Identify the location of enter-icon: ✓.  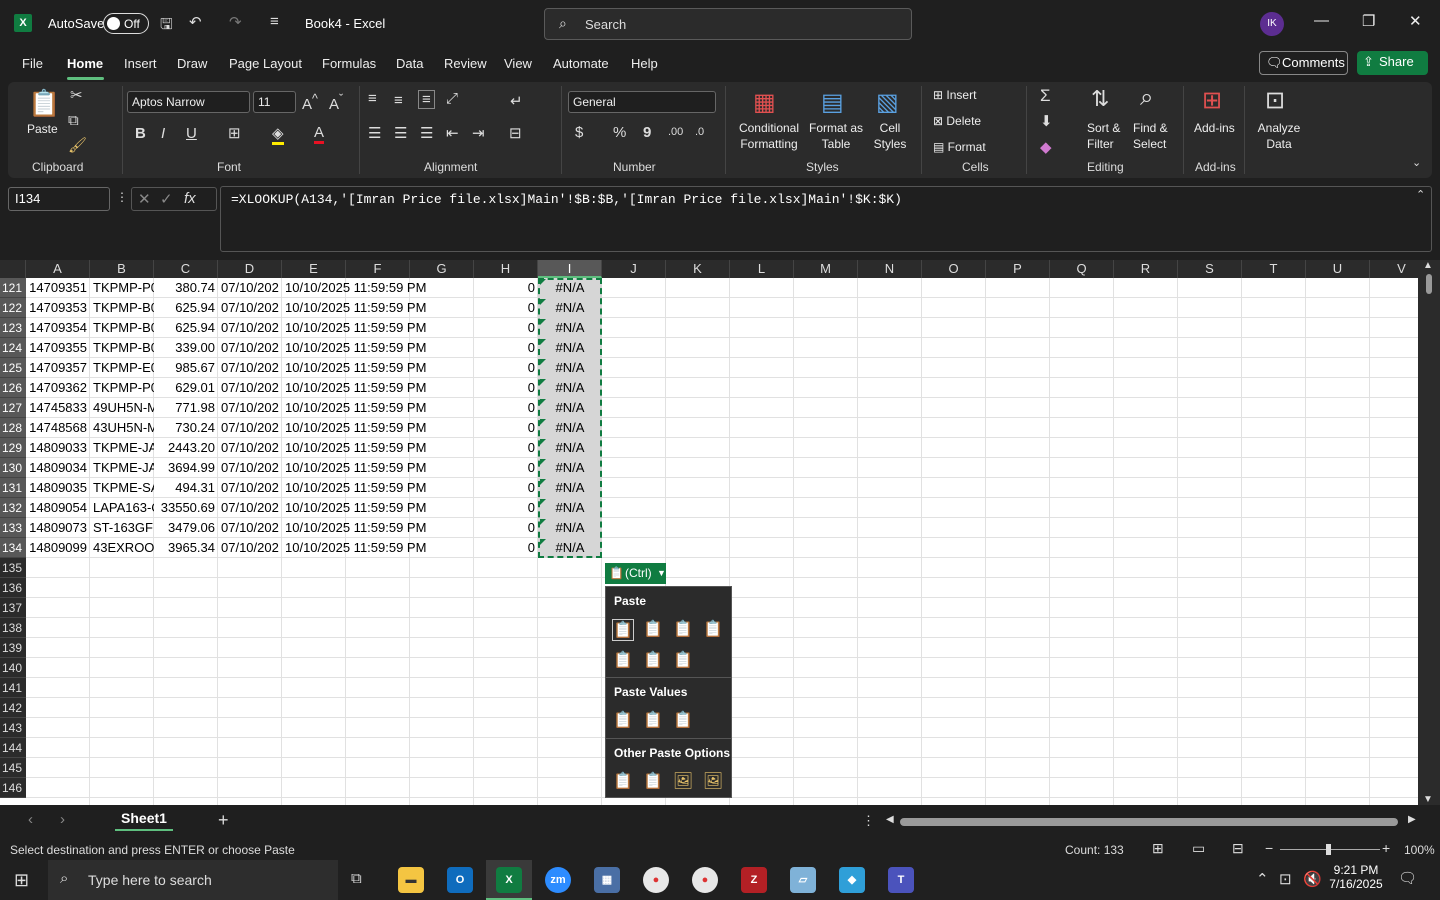
(166, 199).